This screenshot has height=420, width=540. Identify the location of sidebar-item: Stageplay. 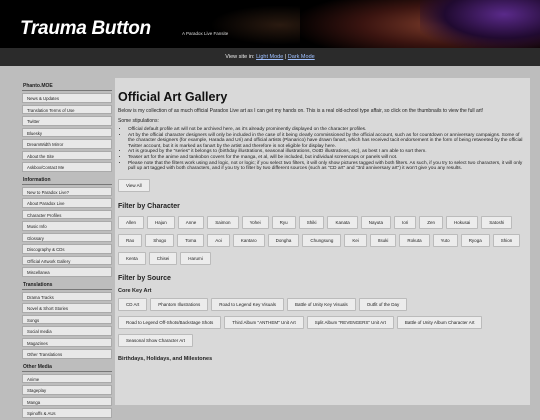
(67, 390).